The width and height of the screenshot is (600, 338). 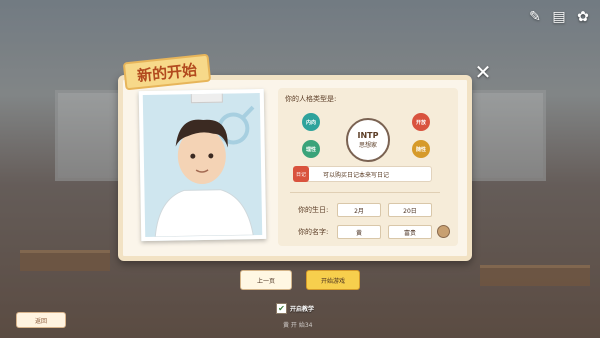 I want to click on flower-icon: ✿, so click(x=583, y=17).